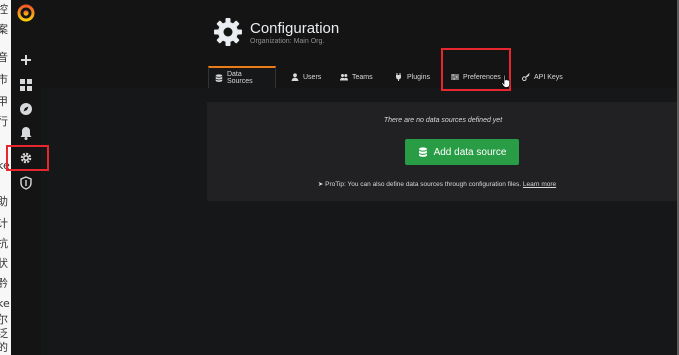 The width and height of the screenshot is (679, 355). I want to click on strip-char: 泛, so click(4, 333).